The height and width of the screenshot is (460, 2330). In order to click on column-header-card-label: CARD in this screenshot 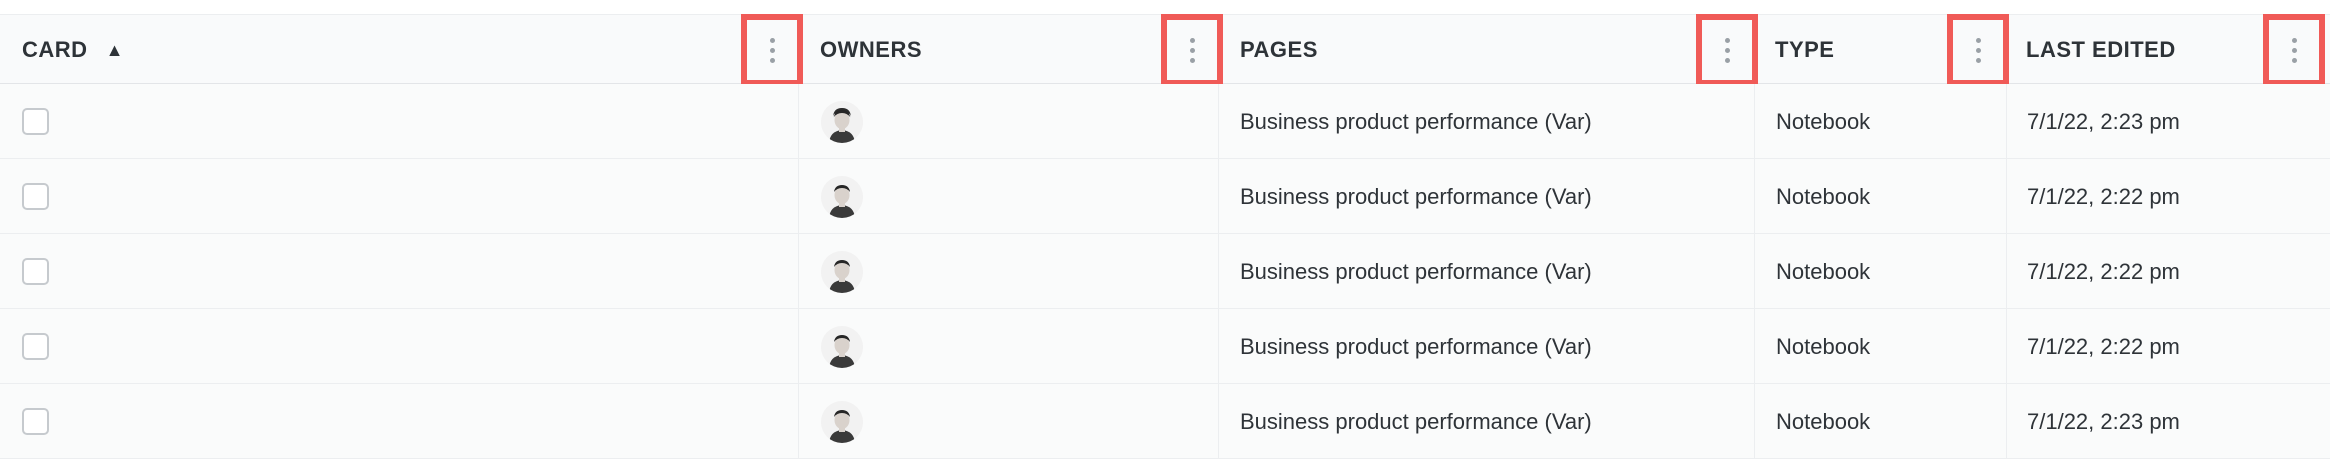, I will do `click(55, 49)`.